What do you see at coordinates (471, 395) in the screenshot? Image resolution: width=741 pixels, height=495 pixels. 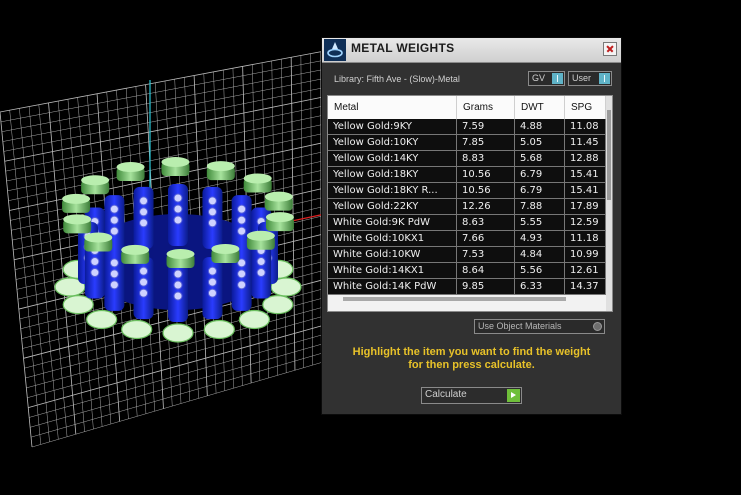 I see `calculate-button: Calculate` at bounding box center [471, 395].